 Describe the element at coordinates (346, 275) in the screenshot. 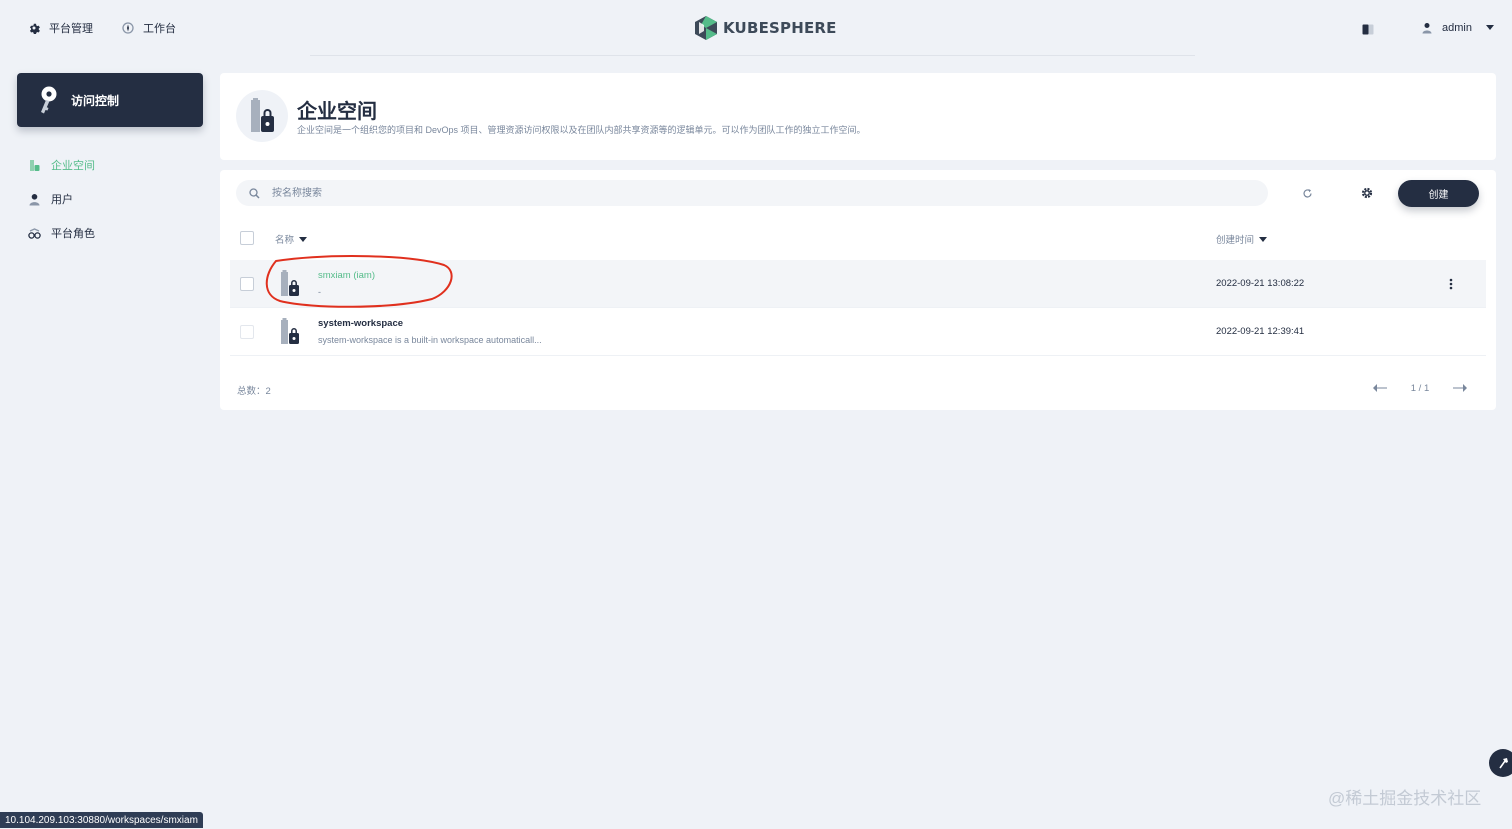

I see `workspace-name-link: smxiam (iam)` at that location.